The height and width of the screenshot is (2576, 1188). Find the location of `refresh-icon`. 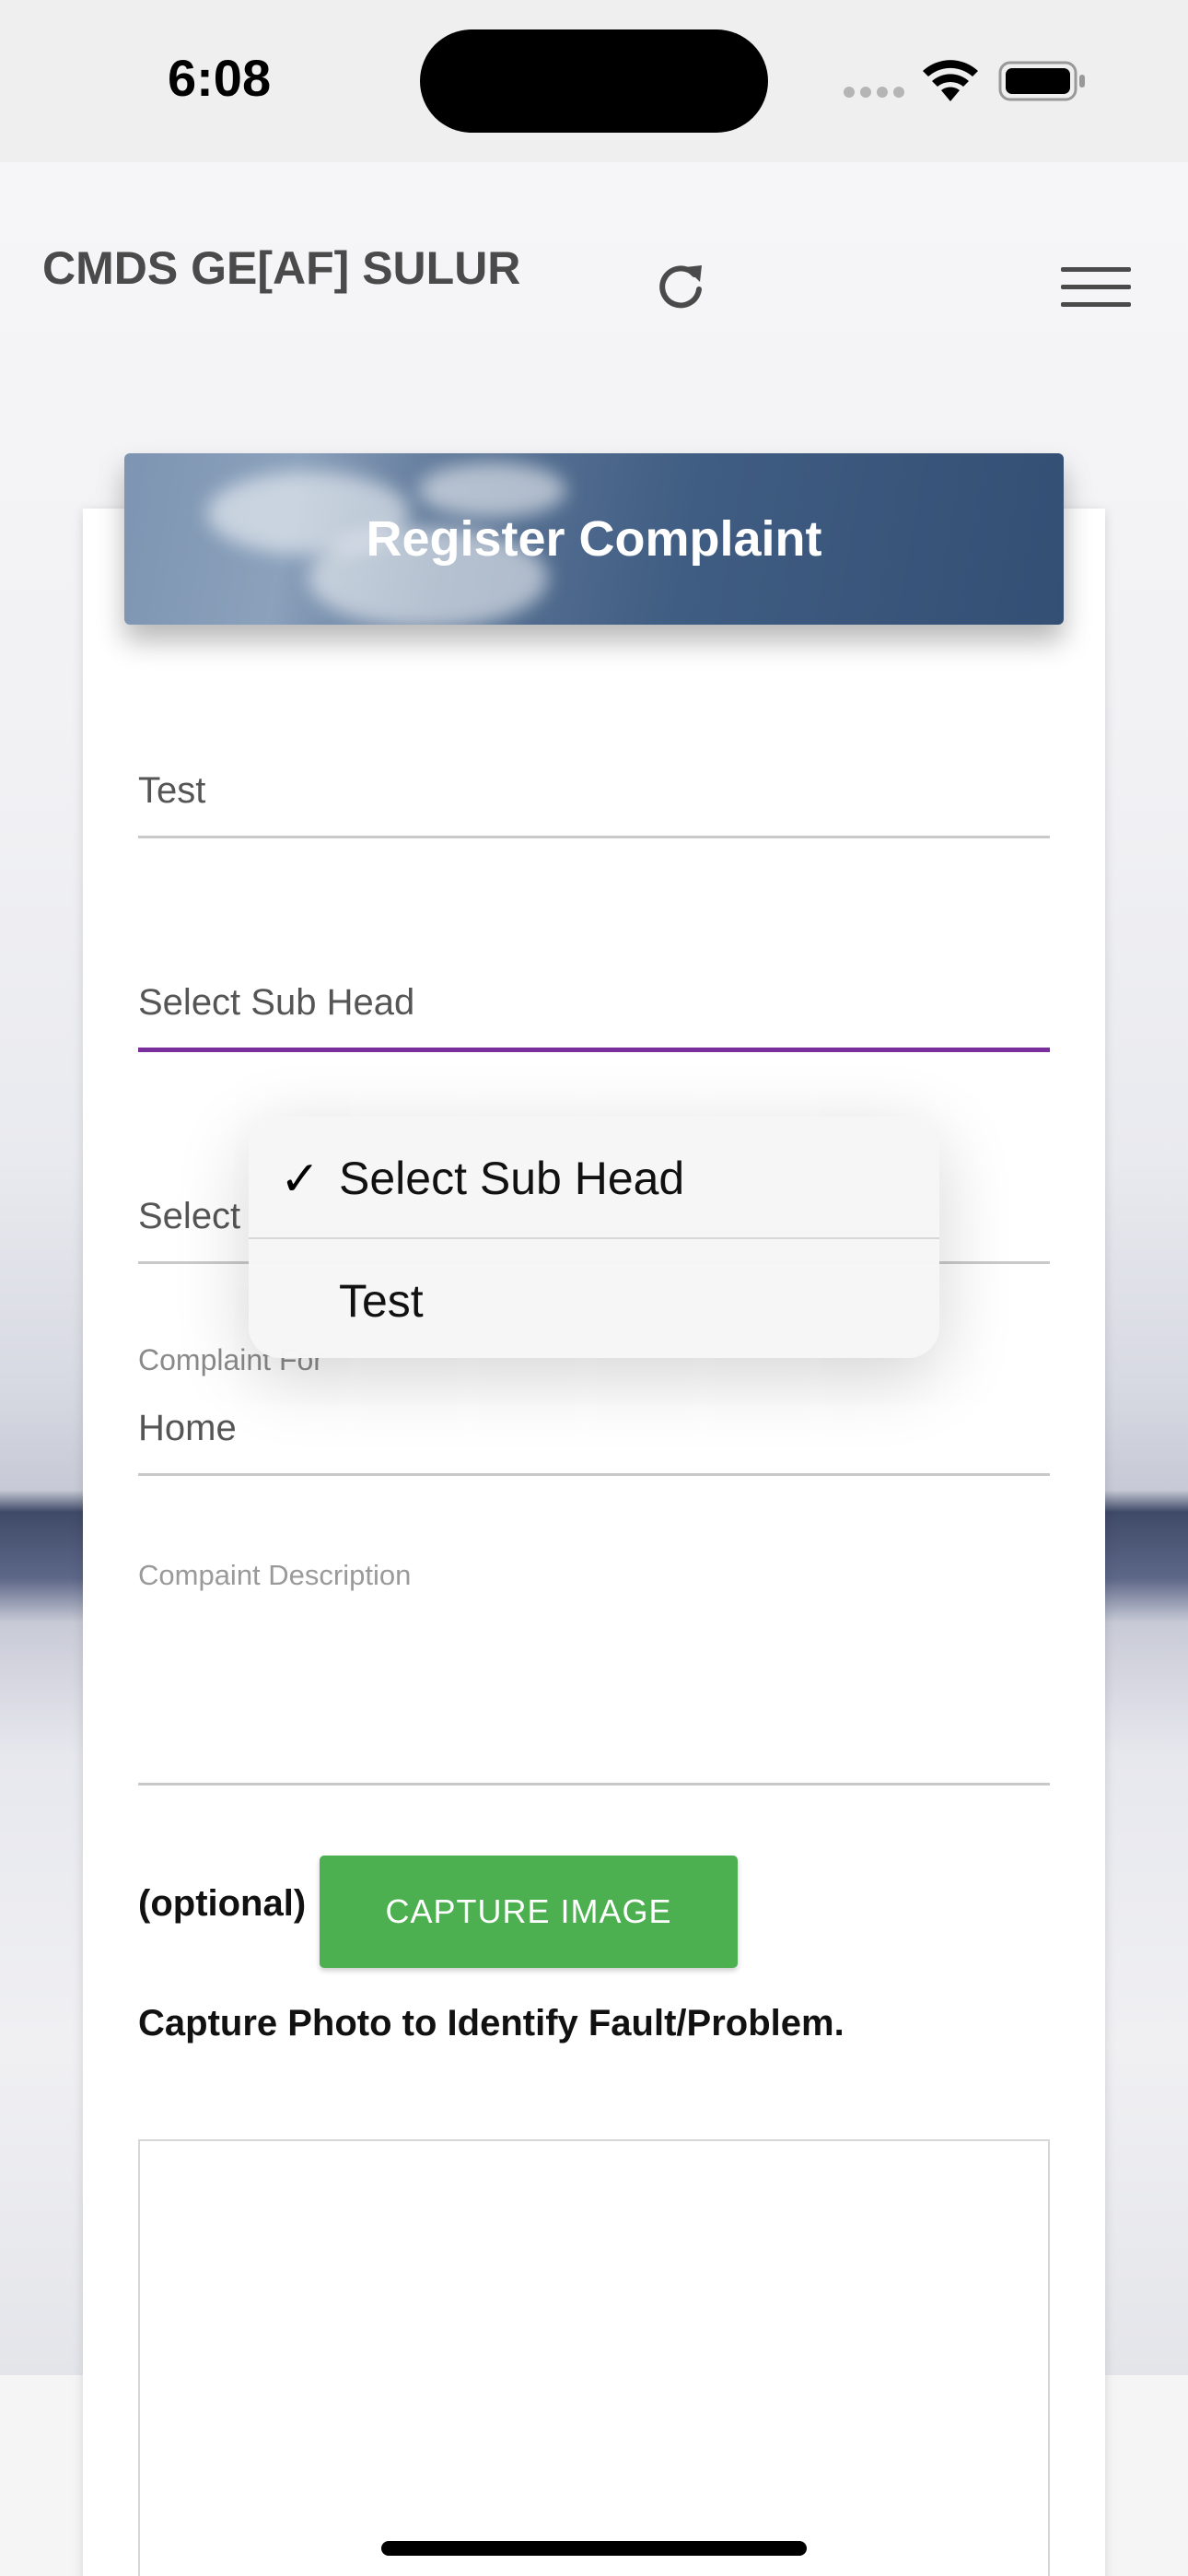

refresh-icon is located at coordinates (680, 286).